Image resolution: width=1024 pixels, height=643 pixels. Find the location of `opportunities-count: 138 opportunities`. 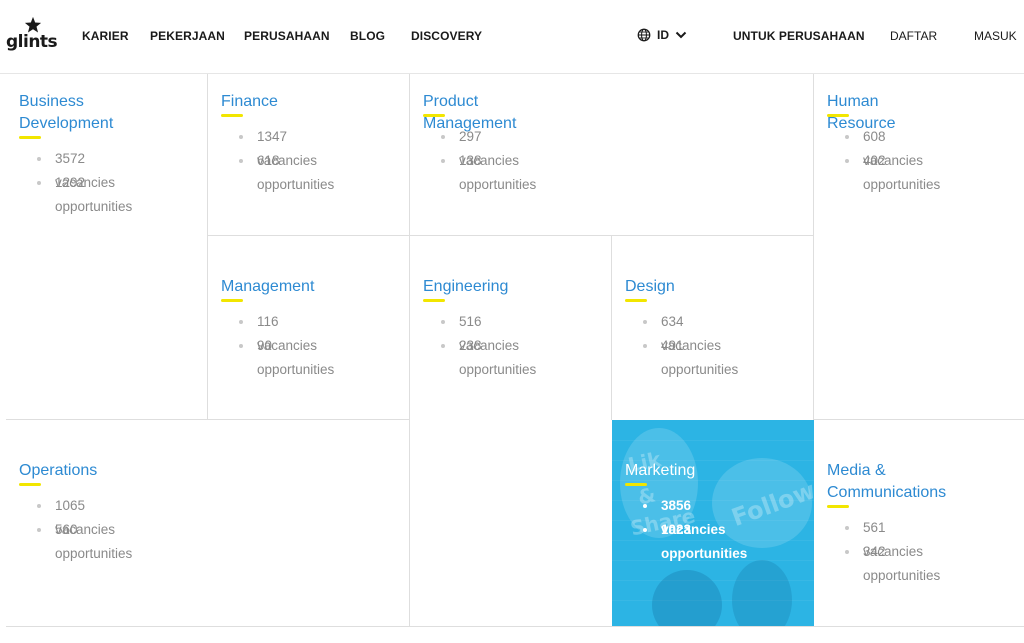

opportunities-count: 138 opportunities is located at coordinates (488, 170).